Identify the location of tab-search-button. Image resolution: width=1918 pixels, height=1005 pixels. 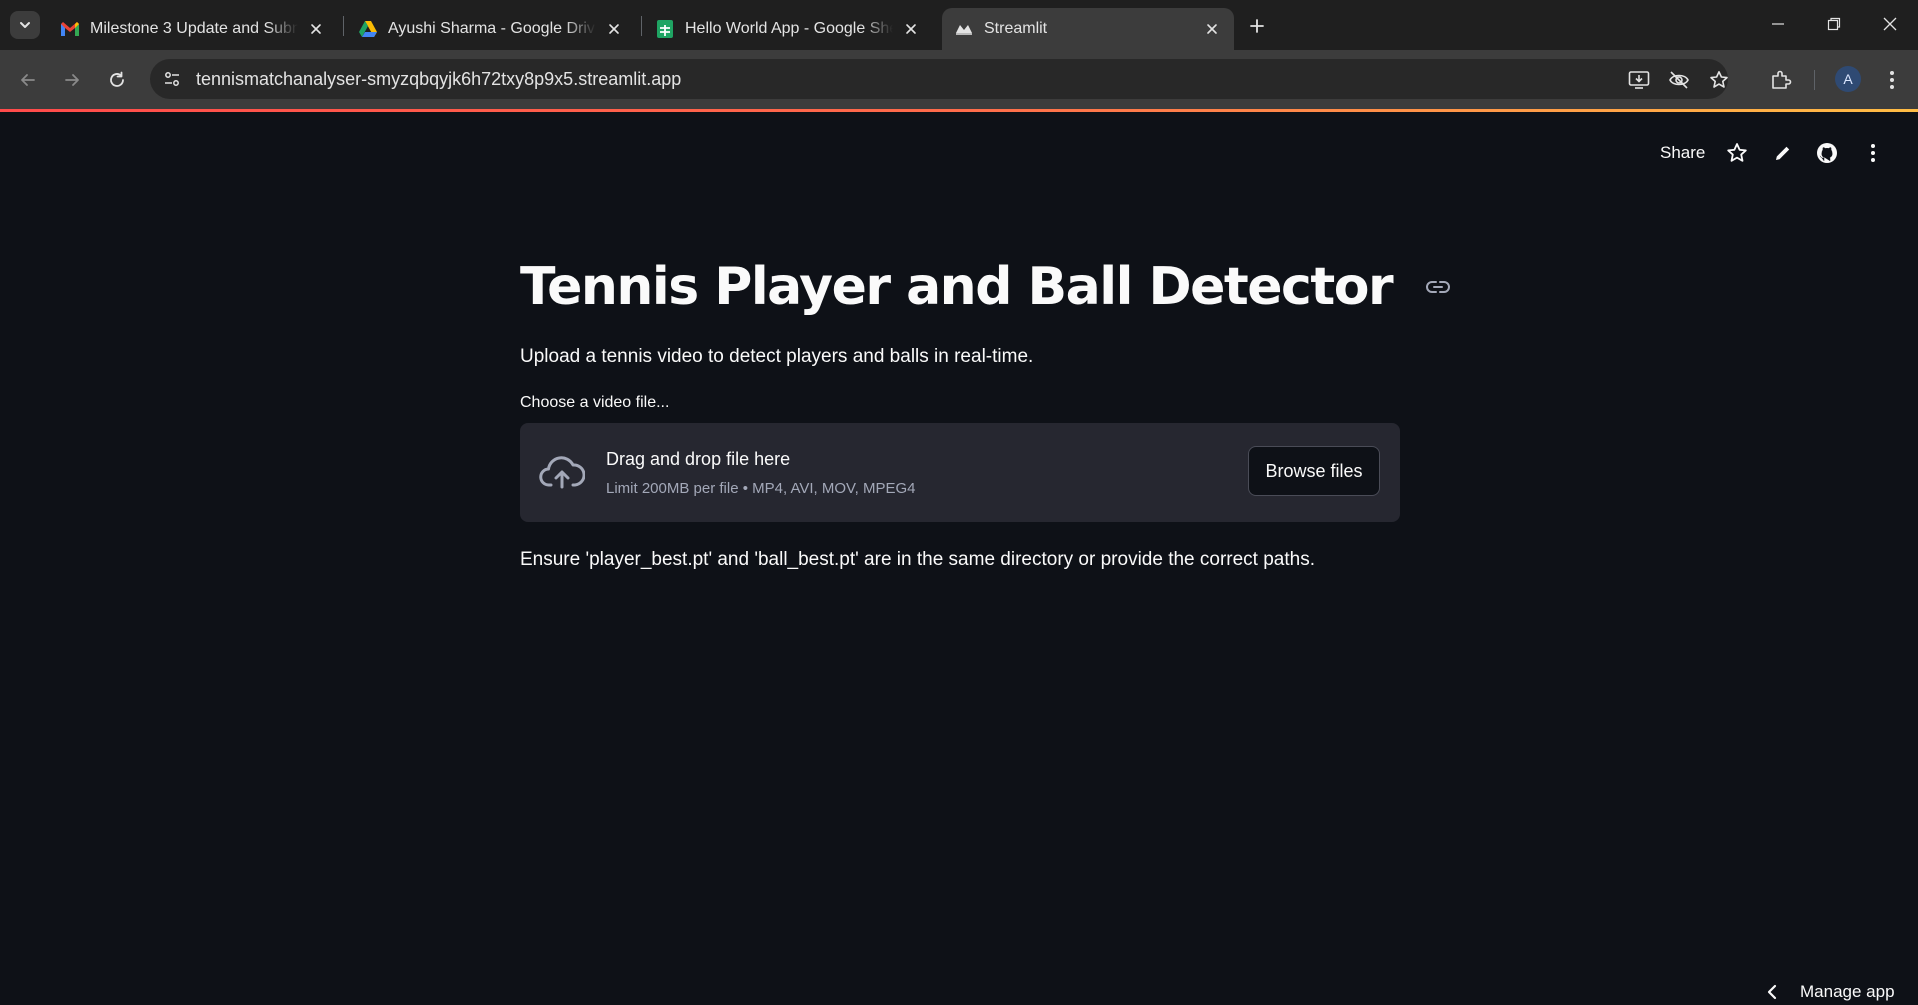
(25, 25).